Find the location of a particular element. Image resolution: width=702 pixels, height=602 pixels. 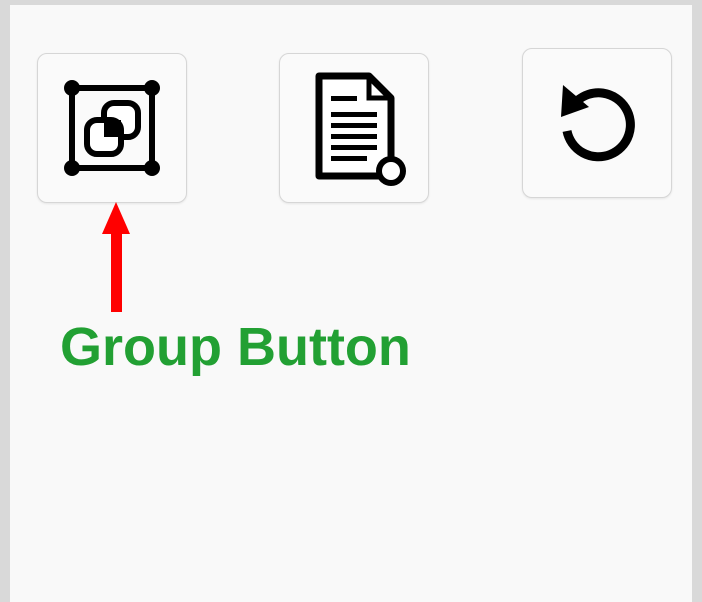

group-objects-icon is located at coordinates (112, 128).